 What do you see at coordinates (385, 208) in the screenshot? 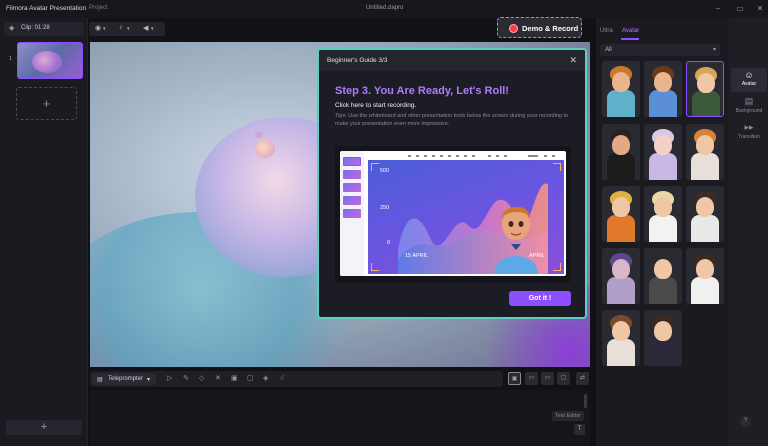
I see `preview-y-tick: 250` at bounding box center [385, 208].